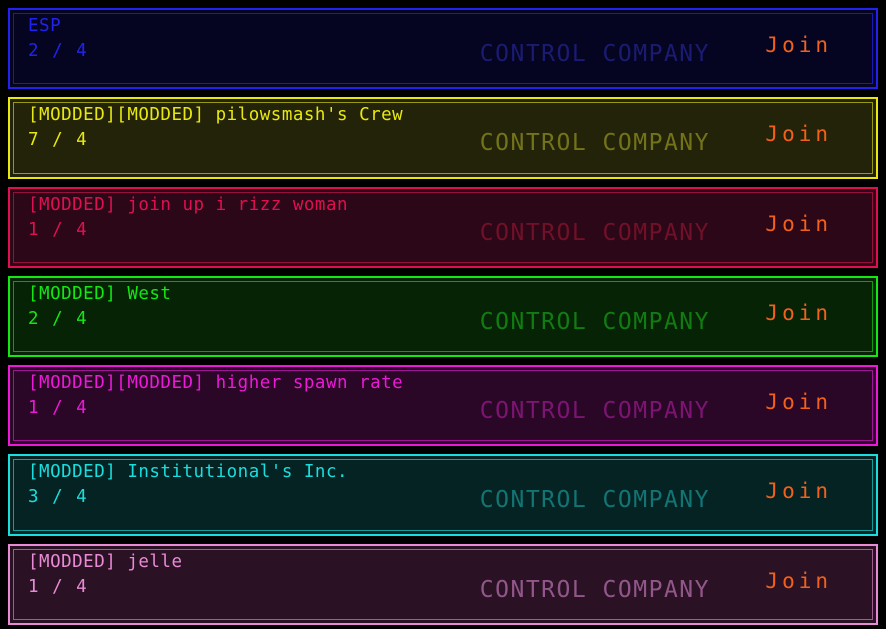 This screenshot has height=629, width=886. What do you see at coordinates (216, 383) in the screenshot?
I see `lobby-title: [MODDED][MODDED] higher spawn rate` at bounding box center [216, 383].